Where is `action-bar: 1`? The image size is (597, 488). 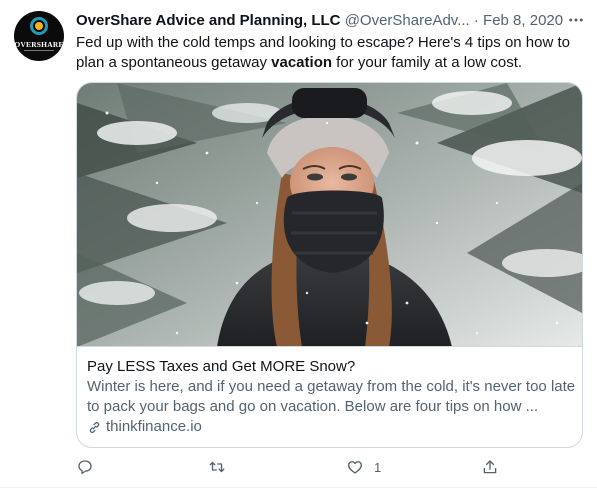
action-bar: 1 is located at coordinates (291, 467).